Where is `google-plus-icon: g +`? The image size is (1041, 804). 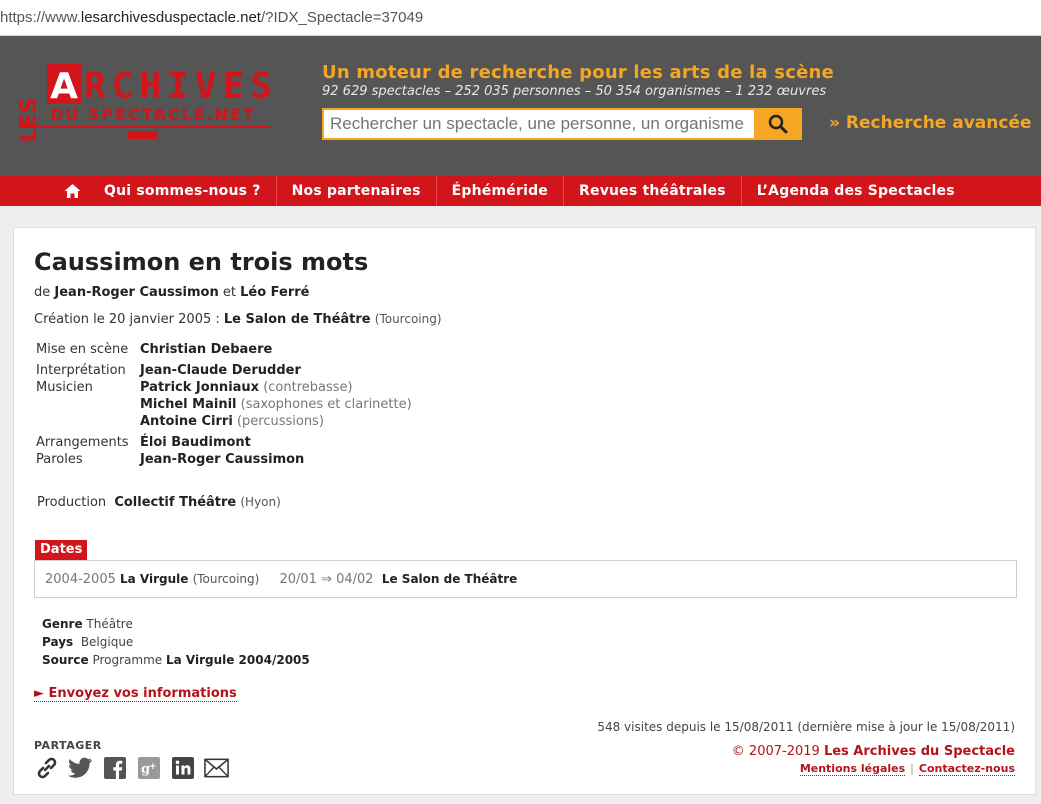
google-plus-icon: g + is located at coordinates (148, 767).